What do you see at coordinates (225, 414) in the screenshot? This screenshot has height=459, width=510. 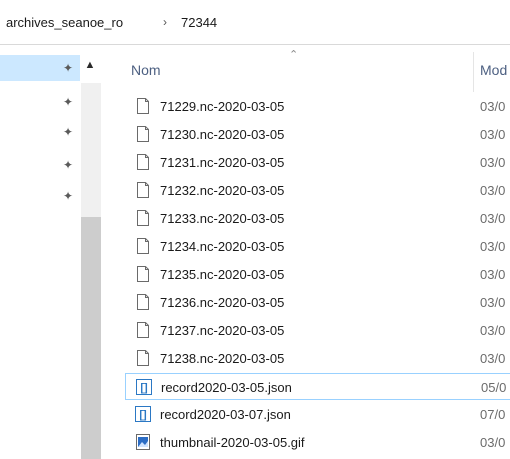 I see `file-name: record2020-03-07.json` at bounding box center [225, 414].